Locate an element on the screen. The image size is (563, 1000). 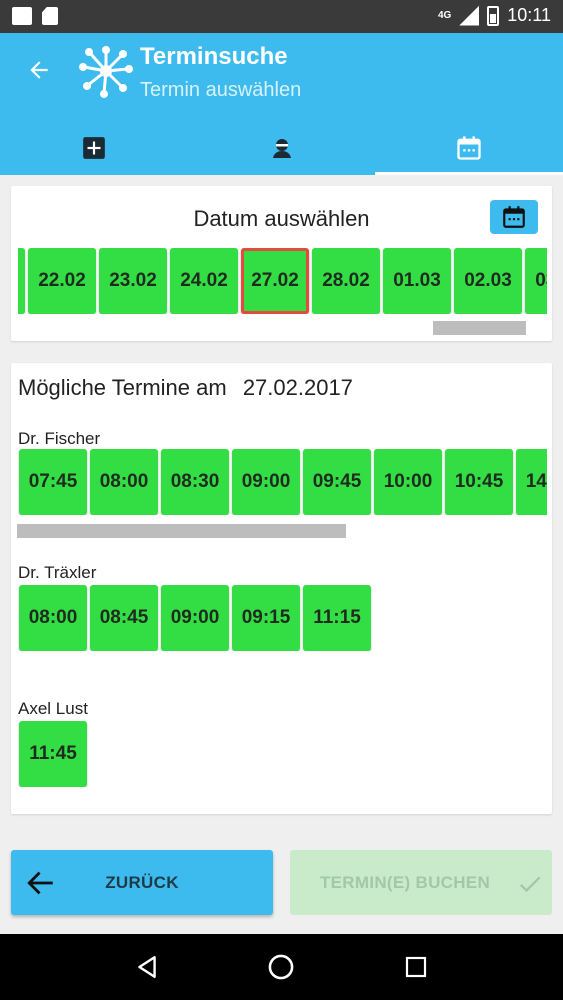
app-subtitle: Termin auswählen is located at coordinates (221, 90).